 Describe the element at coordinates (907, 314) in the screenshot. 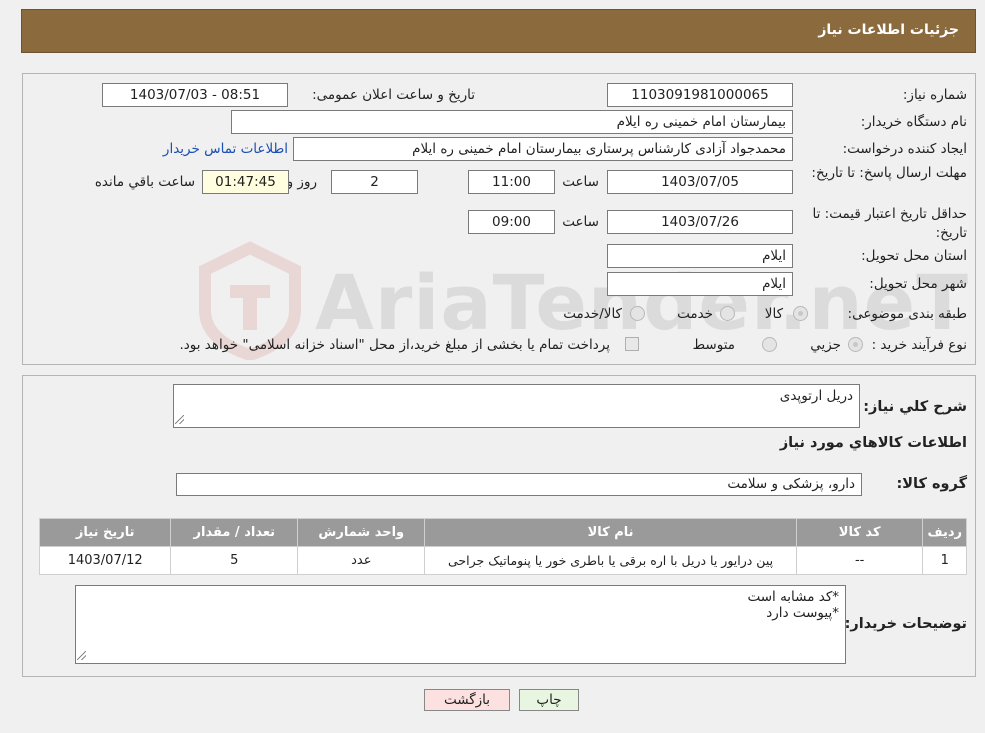

I see `category-label: طبقه بندی موضوعی:` at that location.